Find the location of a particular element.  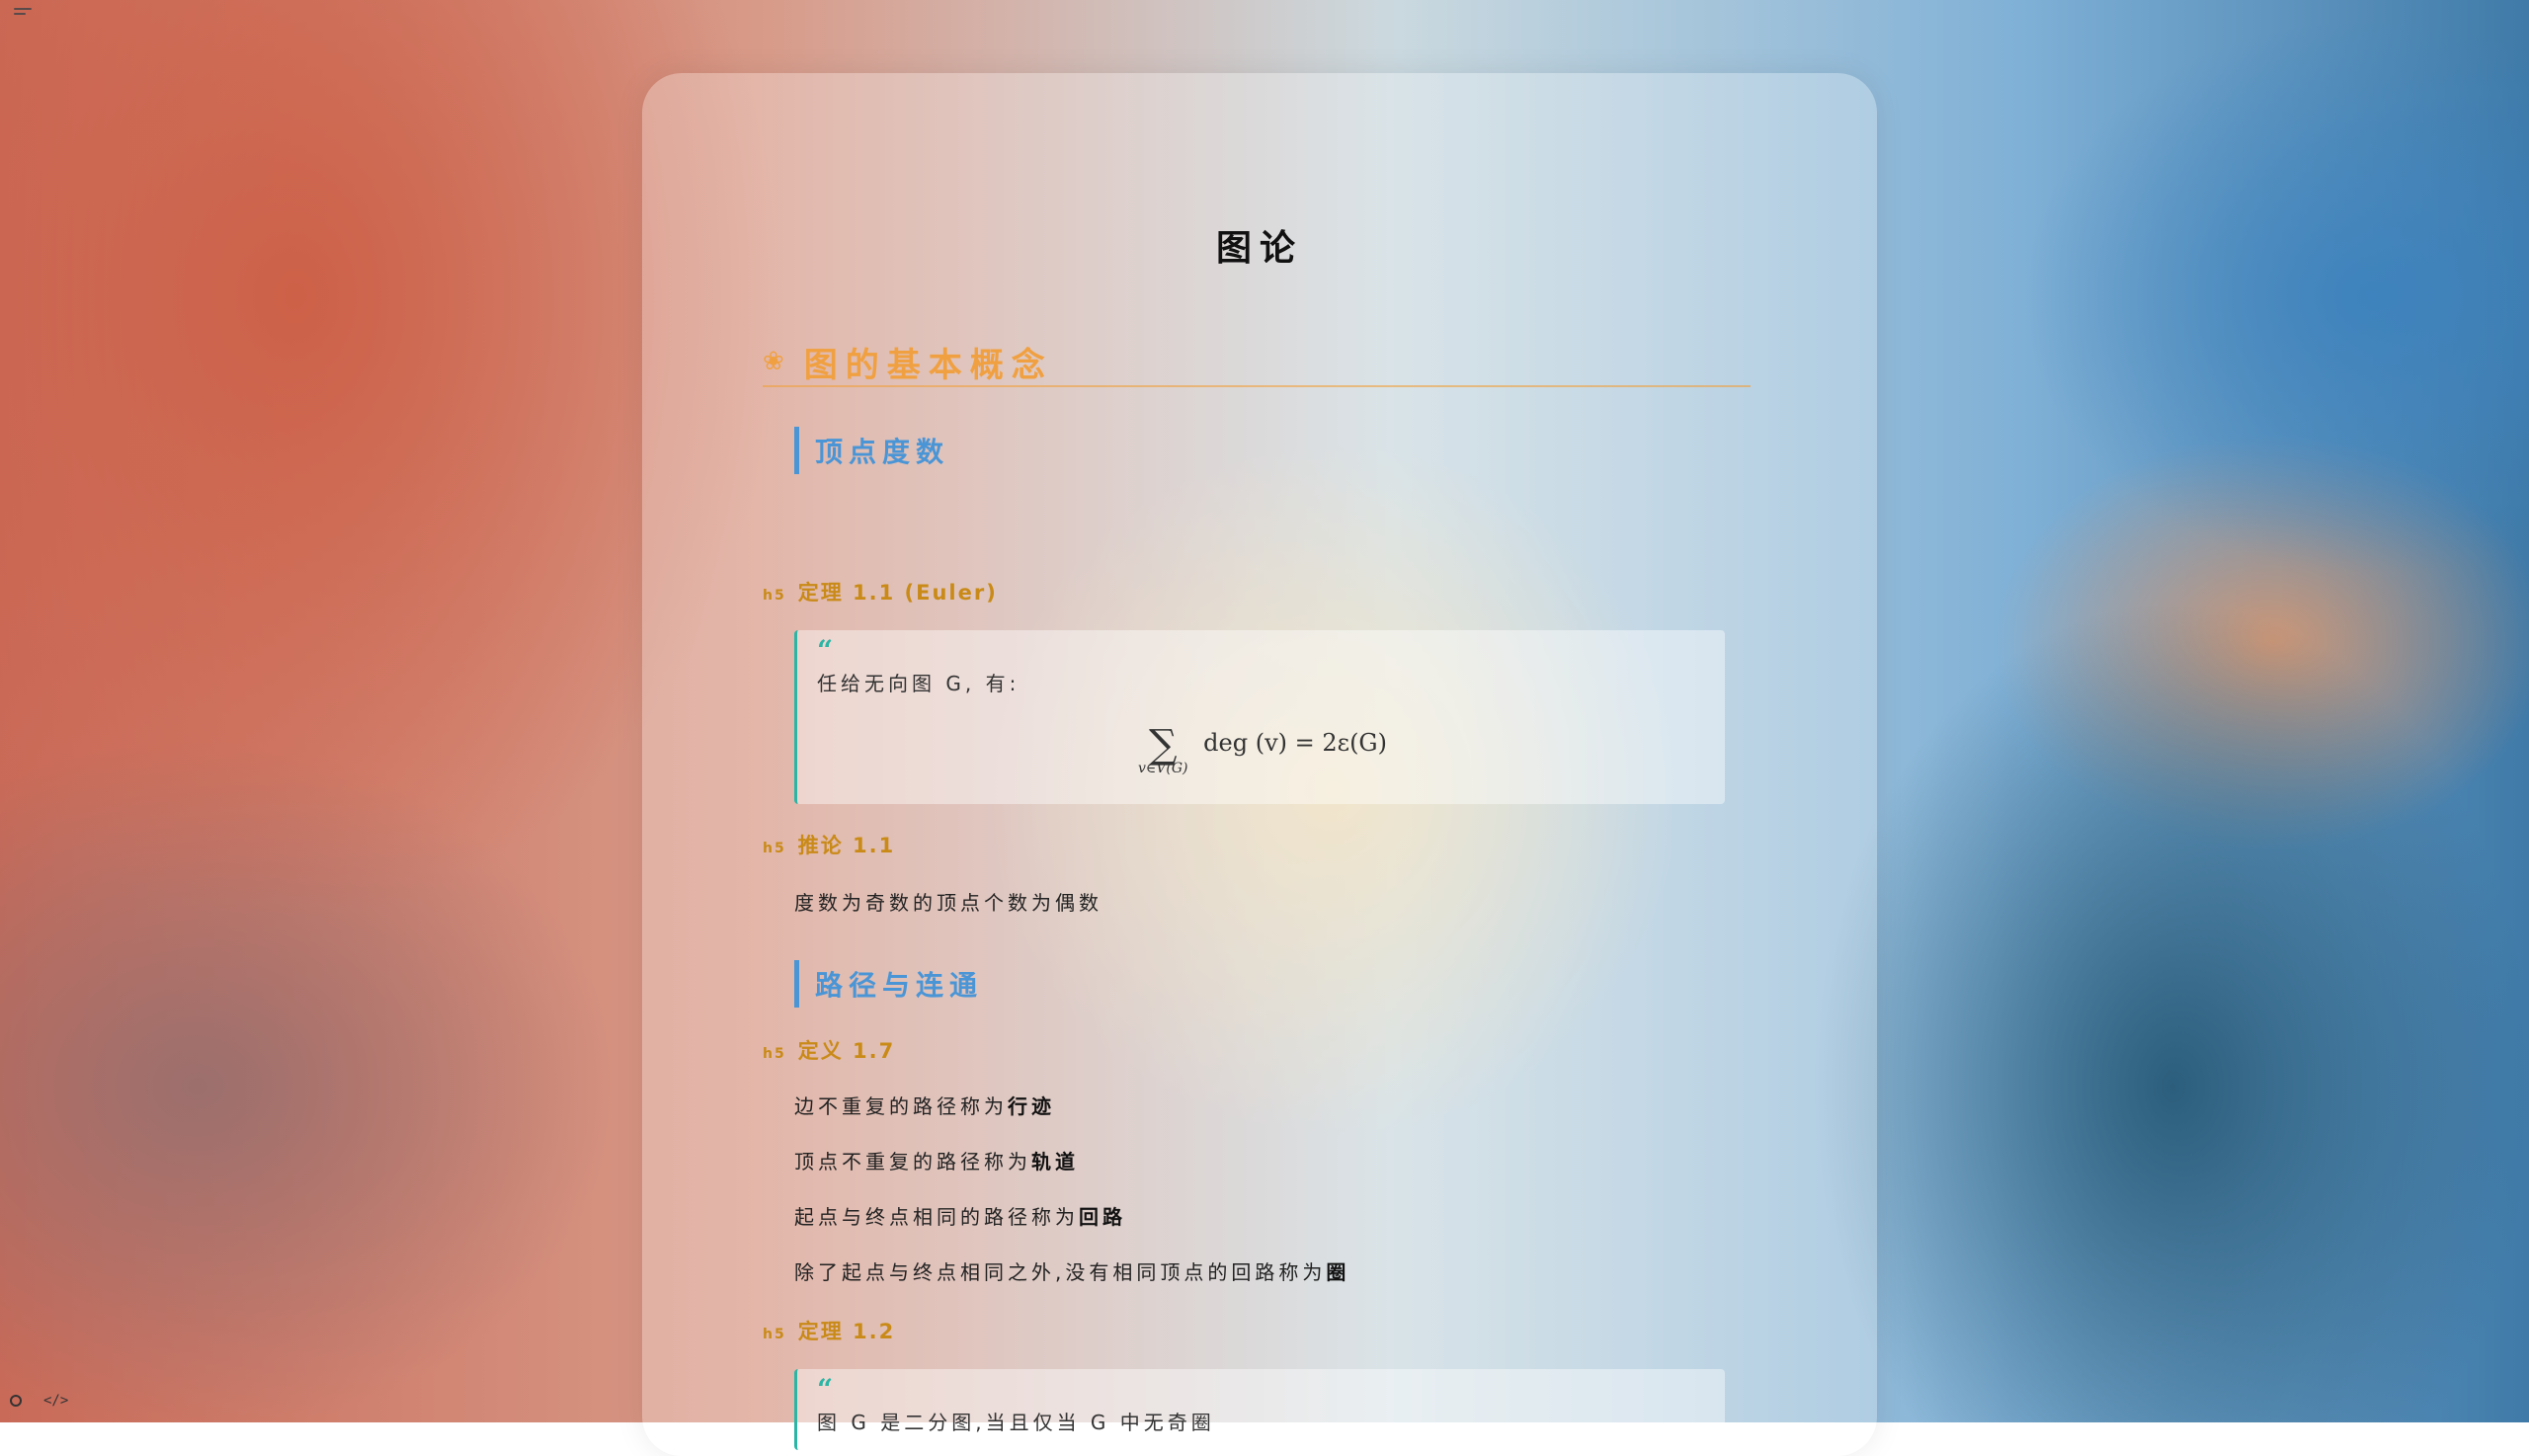

theorem-1-1-text: 定理 1.1 (Euler) is located at coordinates (897, 593).